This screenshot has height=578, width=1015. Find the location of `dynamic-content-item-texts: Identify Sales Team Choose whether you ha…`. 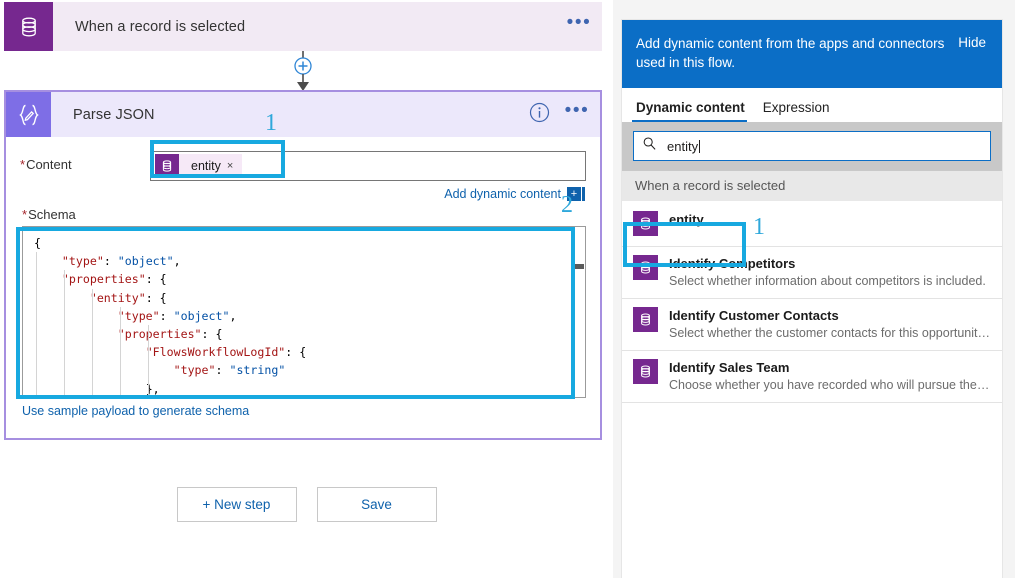

dynamic-content-item-texts: Identify Sales Team Choose whether you ha… is located at coordinates (829, 376).